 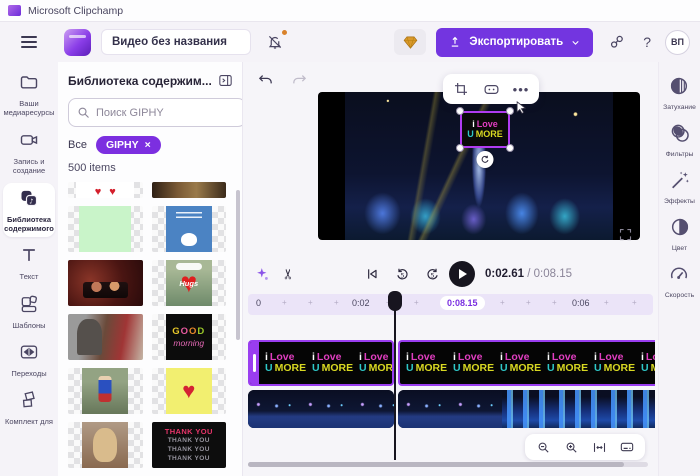 I want to click on sidebar-item-library: ♪ Библиотека содержимого, so click(x=29, y=210).